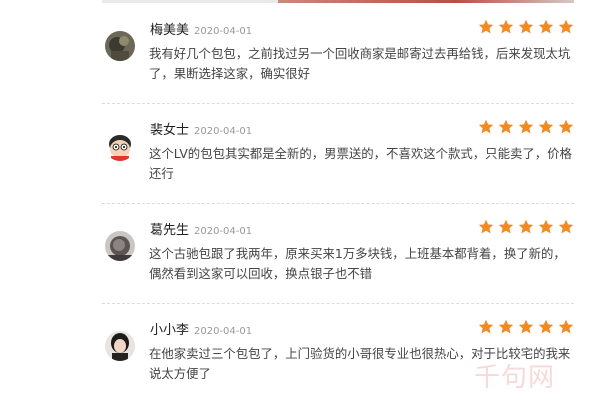 This screenshot has height=400, width=600. What do you see at coordinates (170, 130) in the screenshot?
I see `reviewer-name: 裴女士` at bounding box center [170, 130].